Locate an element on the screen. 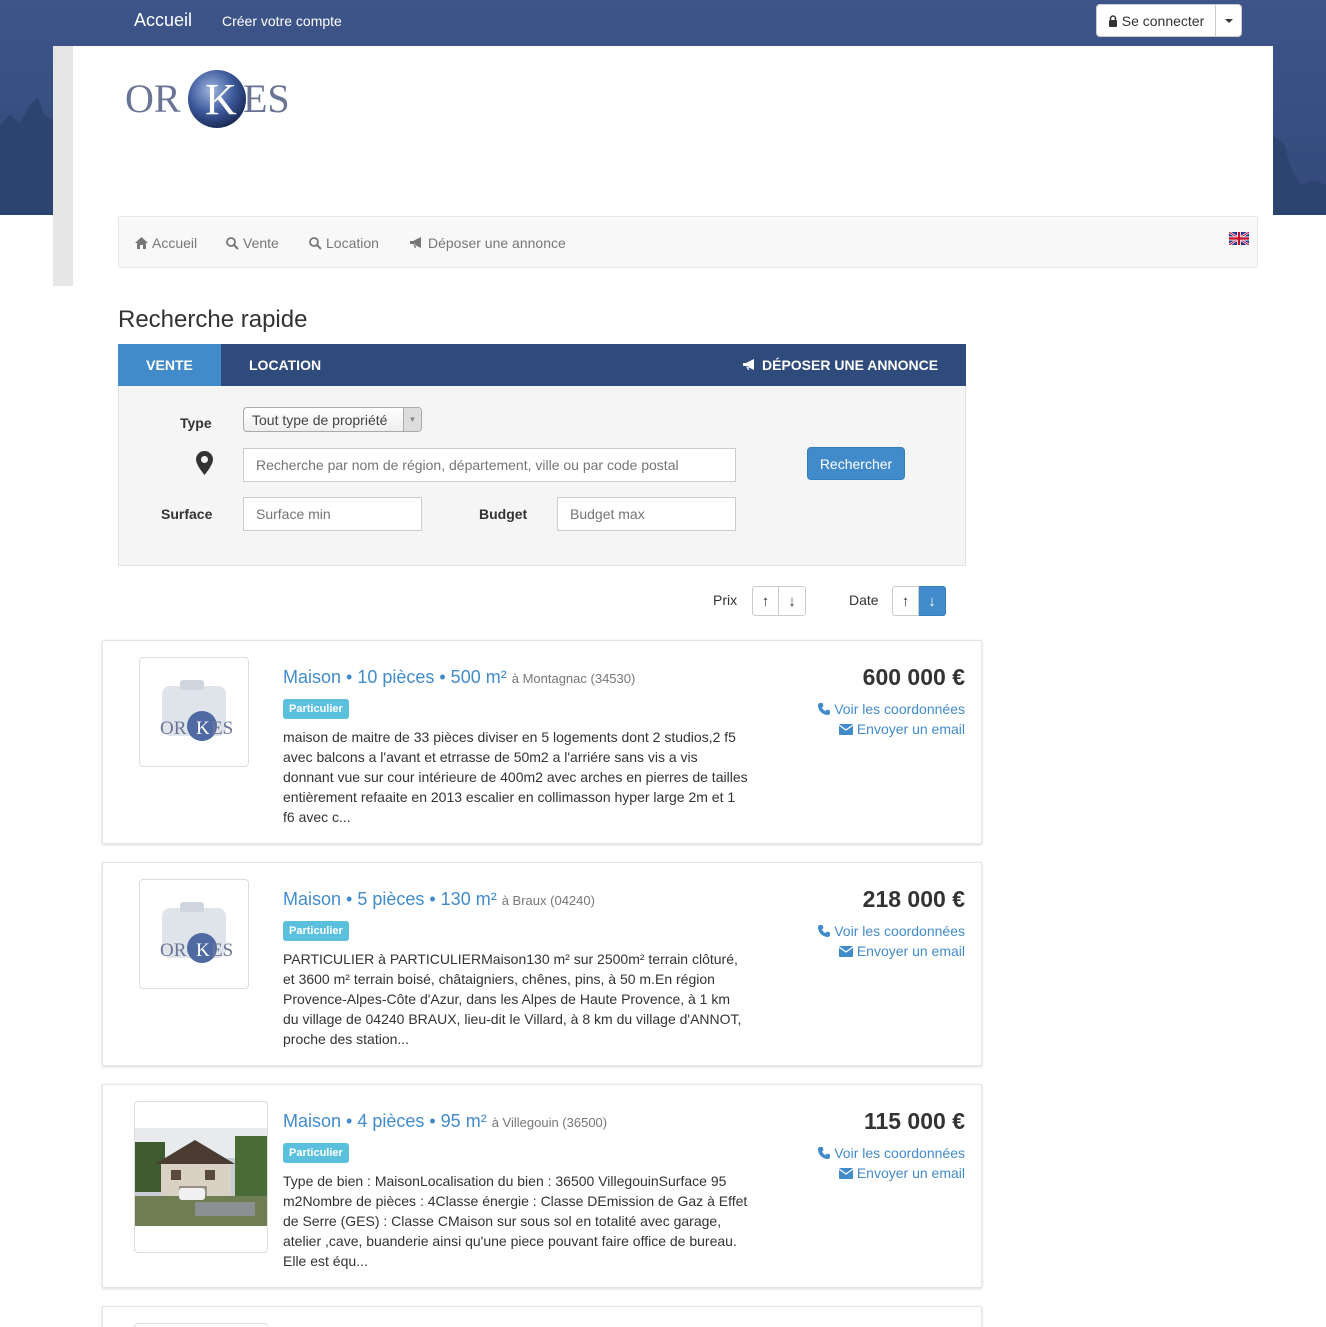  sort-date-label: Date is located at coordinates (864, 600).